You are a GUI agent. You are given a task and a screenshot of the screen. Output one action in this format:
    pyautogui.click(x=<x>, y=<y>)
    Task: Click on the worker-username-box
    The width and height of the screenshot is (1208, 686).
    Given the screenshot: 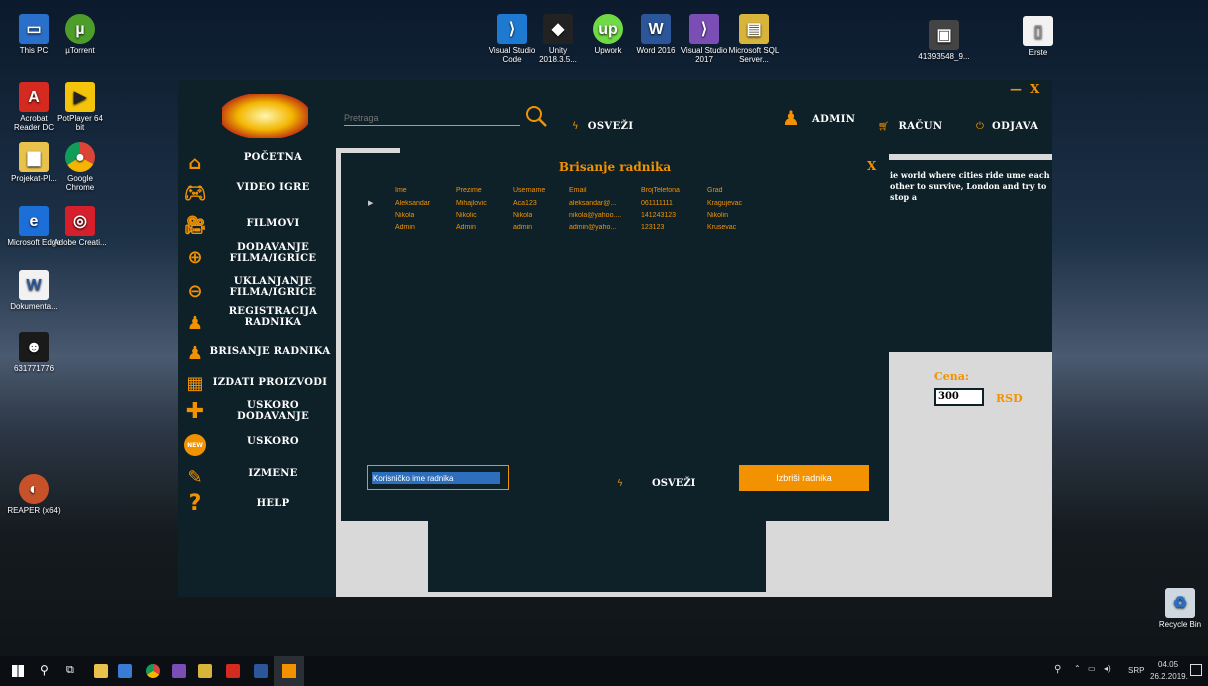 What is the action you would take?
    pyautogui.click(x=438, y=477)
    